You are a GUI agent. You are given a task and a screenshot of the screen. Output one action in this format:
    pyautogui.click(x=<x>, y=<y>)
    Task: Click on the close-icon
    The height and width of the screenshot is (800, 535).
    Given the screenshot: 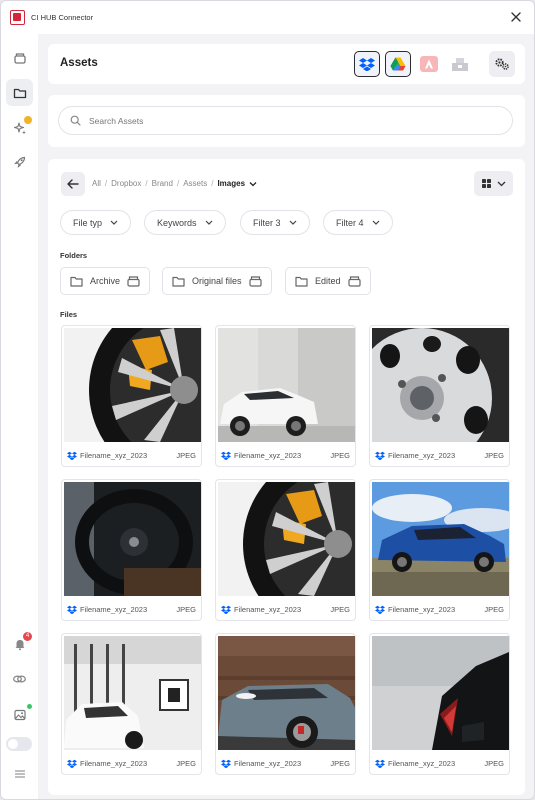 What is the action you would take?
    pyautogui.click(x=516, y=17)
    